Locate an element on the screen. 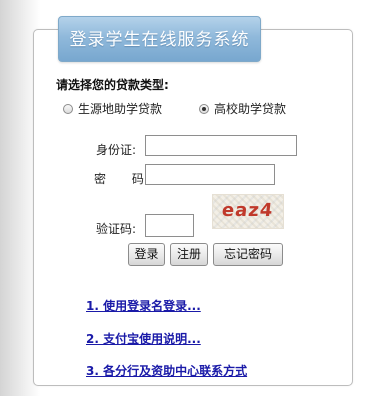 The width and height of the screenshot is (379, 396). login-button: 登录 is located at coordinates (146, 254).